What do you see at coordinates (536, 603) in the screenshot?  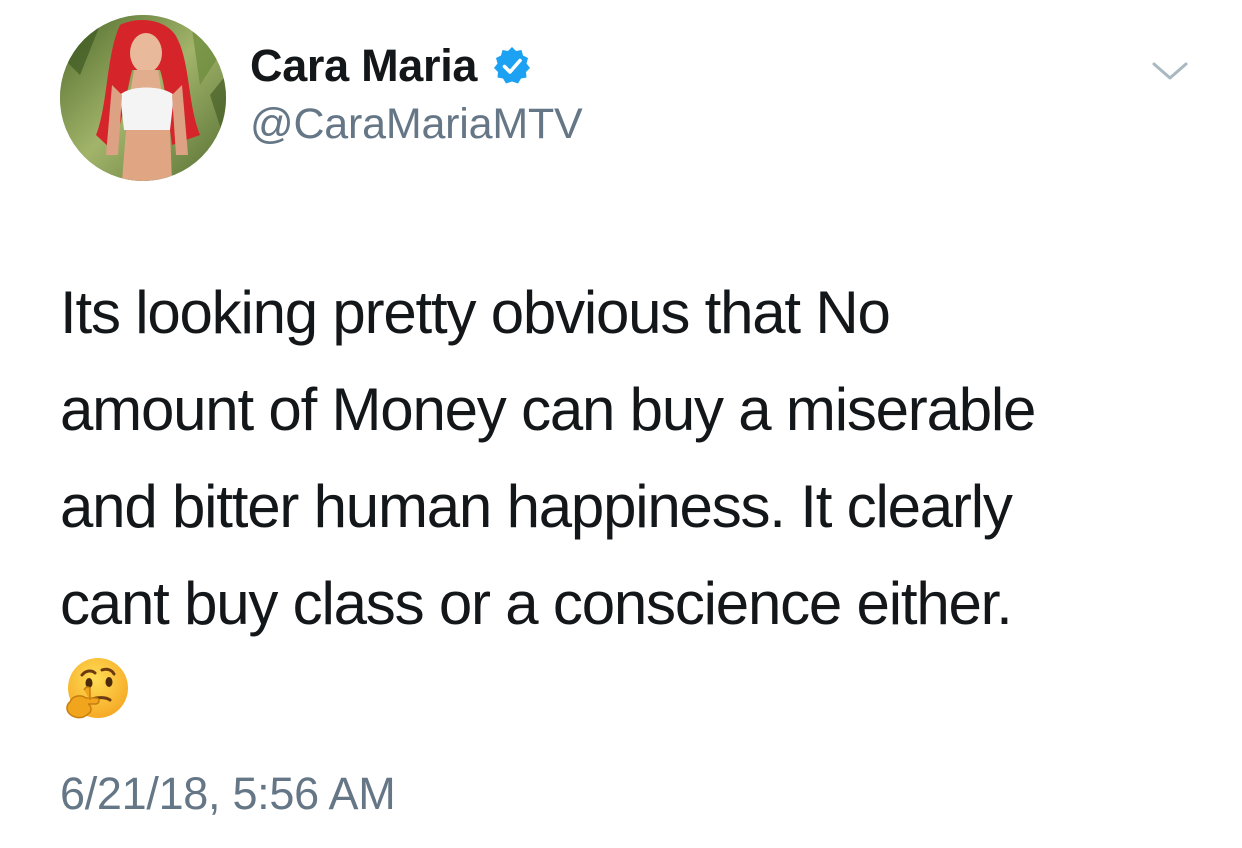 I see `tweet-text-line: cant buy class or a conscience either.` at bounding box center [536, 603].